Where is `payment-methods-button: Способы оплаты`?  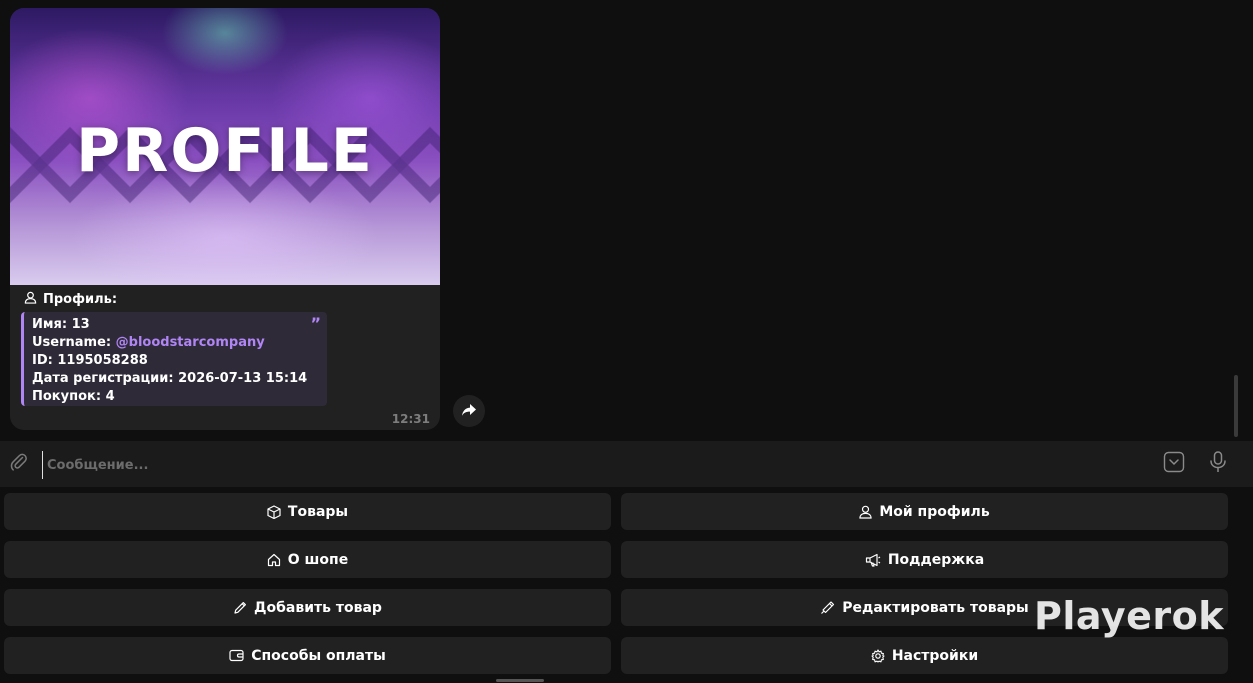 payment-methods-button: Способы оплаты is located at coordinates (307, 655).